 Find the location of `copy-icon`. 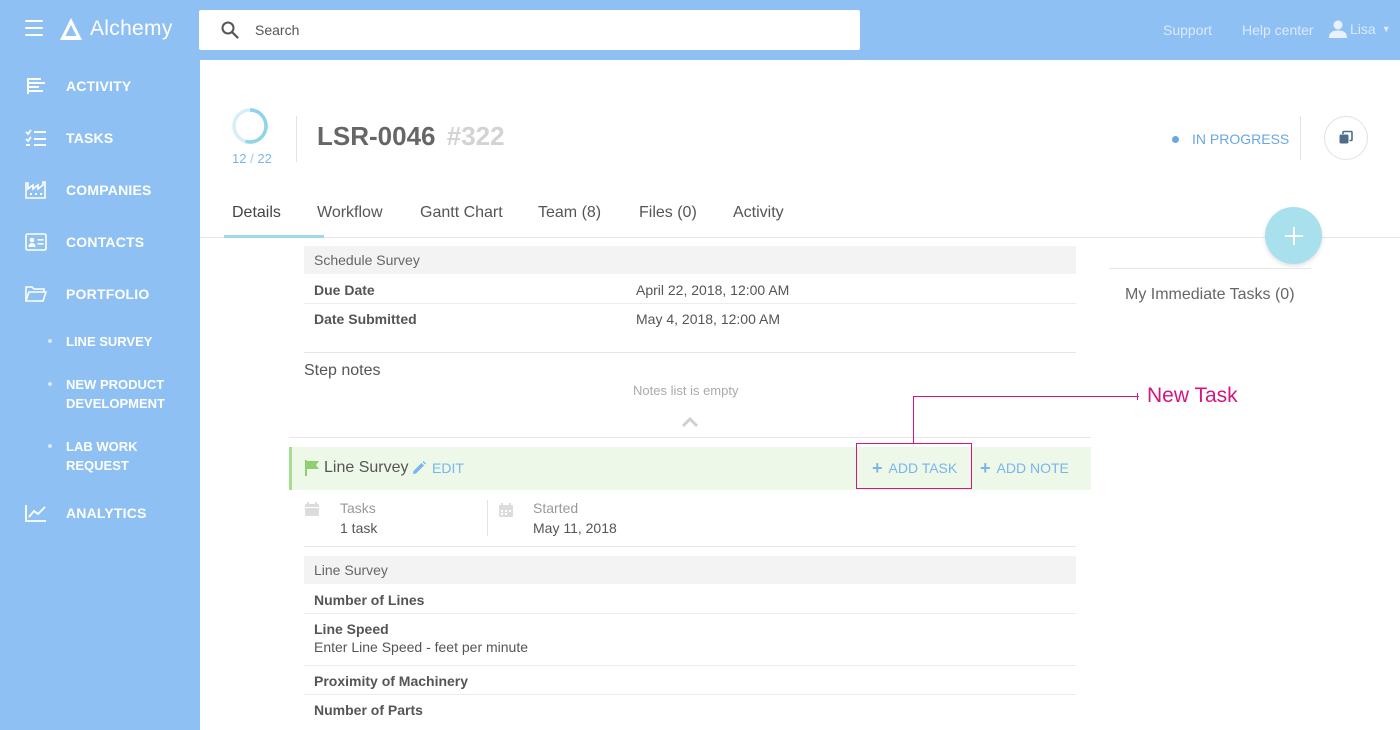

copy-icon is located at coordinates (1346, 137).